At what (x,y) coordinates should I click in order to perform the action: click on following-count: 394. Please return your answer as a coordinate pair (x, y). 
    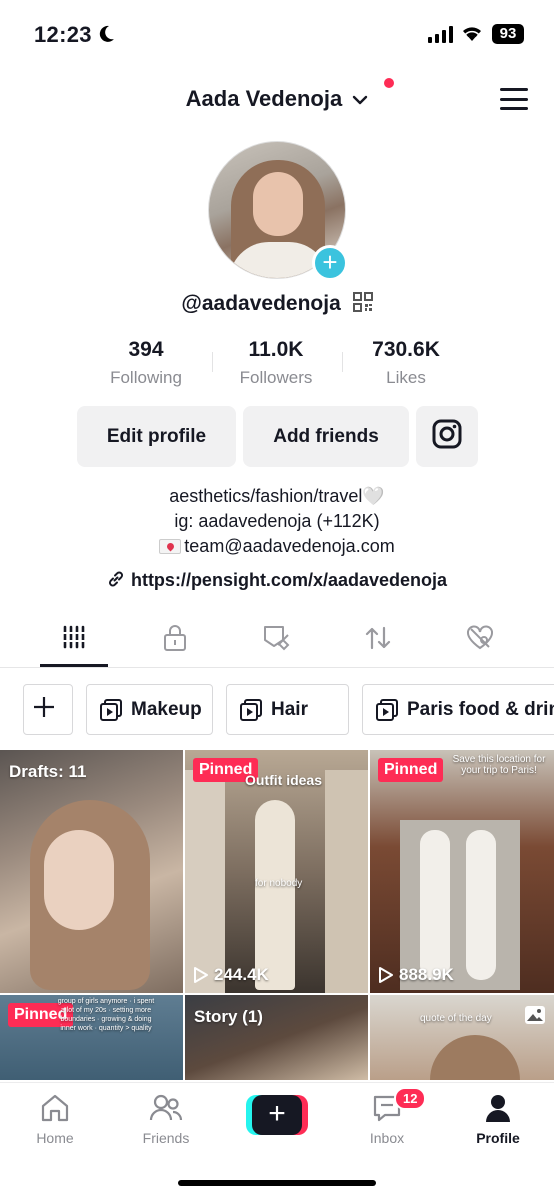
    Looking at the image, I should click on (146, 349).